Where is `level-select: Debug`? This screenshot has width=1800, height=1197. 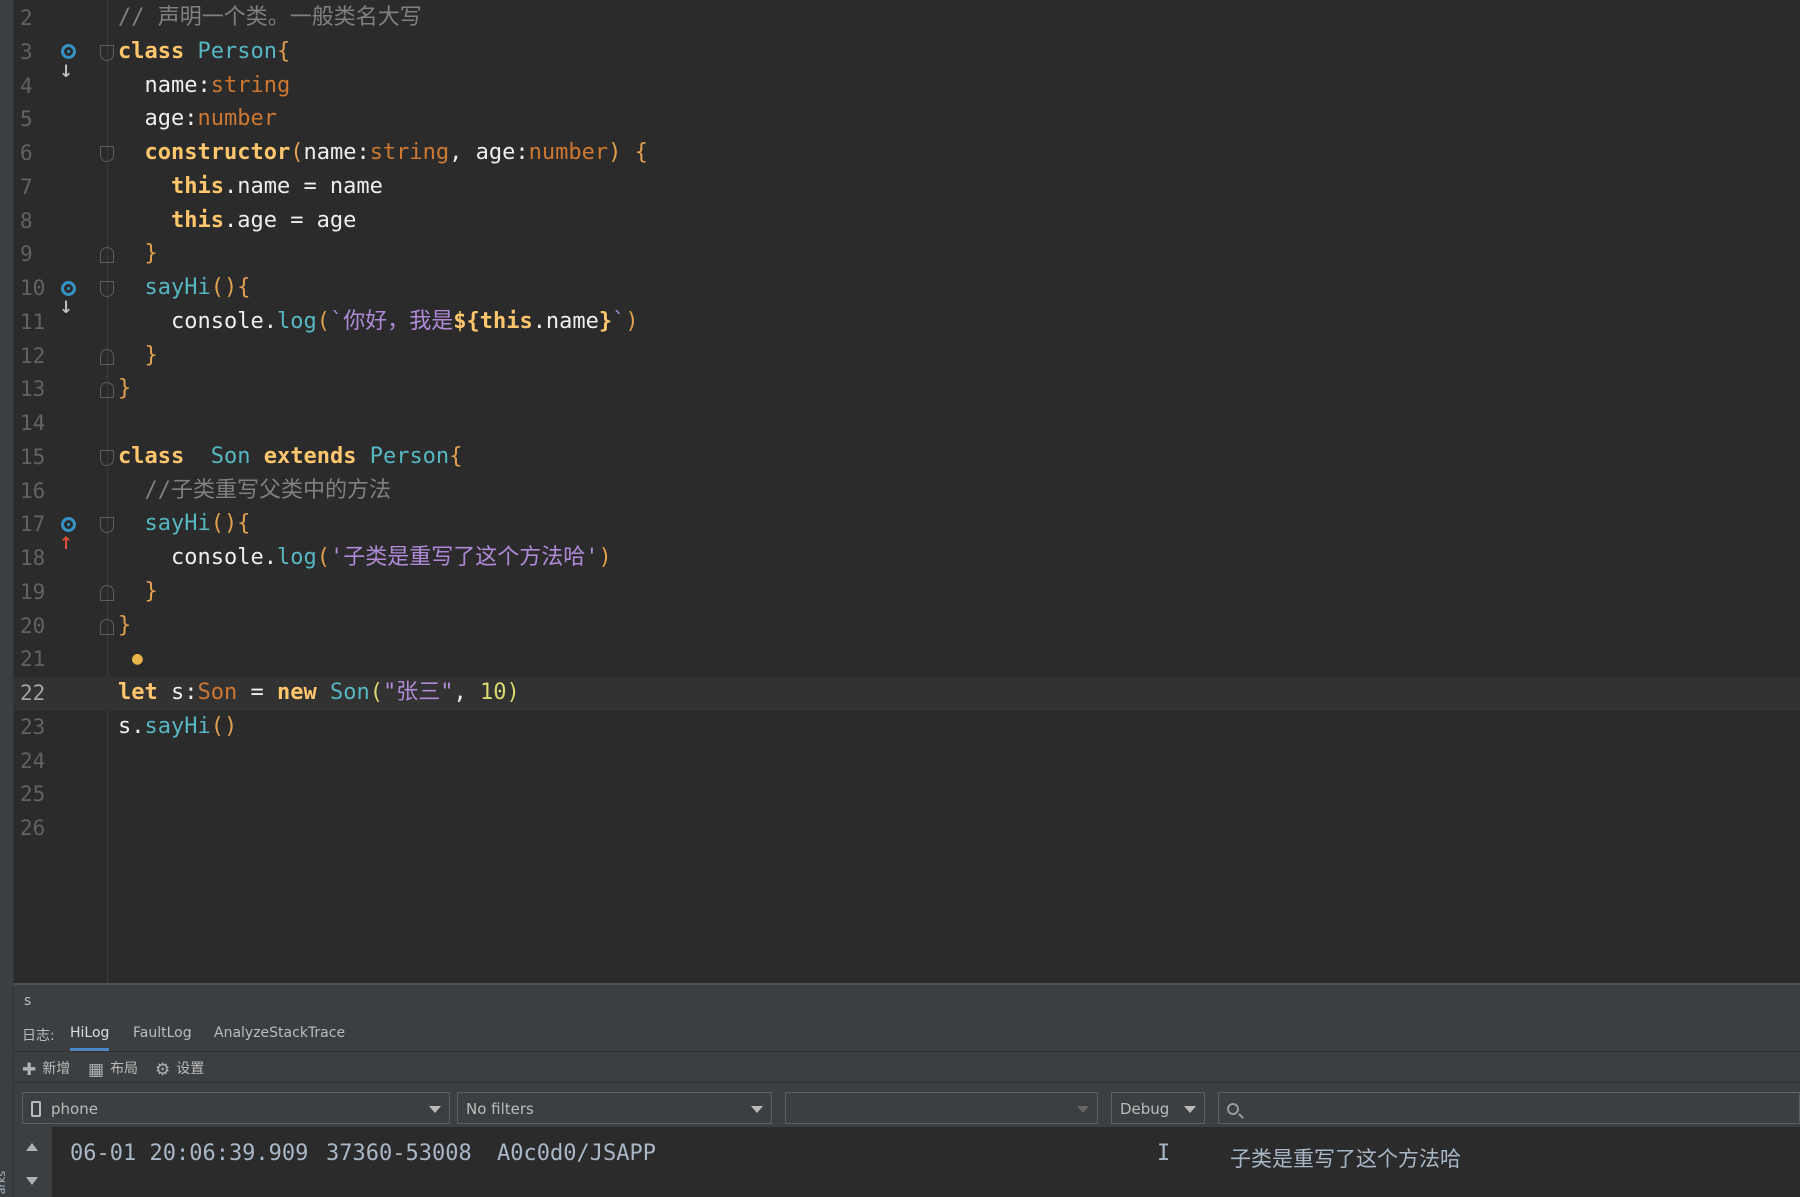 level-select: Debug is located at coordinates (1158, 1108).